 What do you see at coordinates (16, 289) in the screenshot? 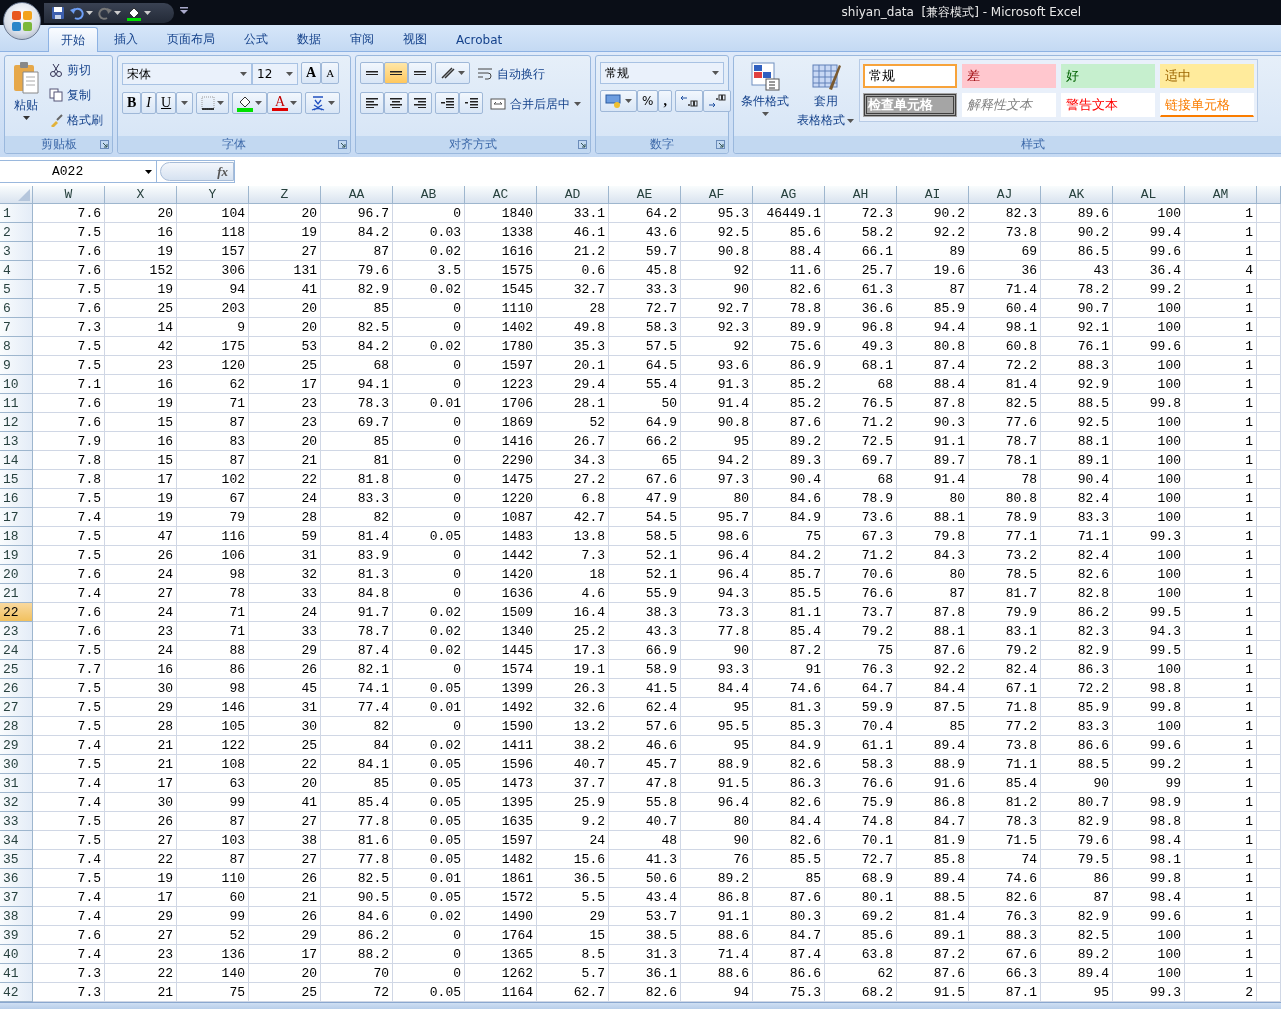
I see `row-header: 5` at bounding box center [16, 289].